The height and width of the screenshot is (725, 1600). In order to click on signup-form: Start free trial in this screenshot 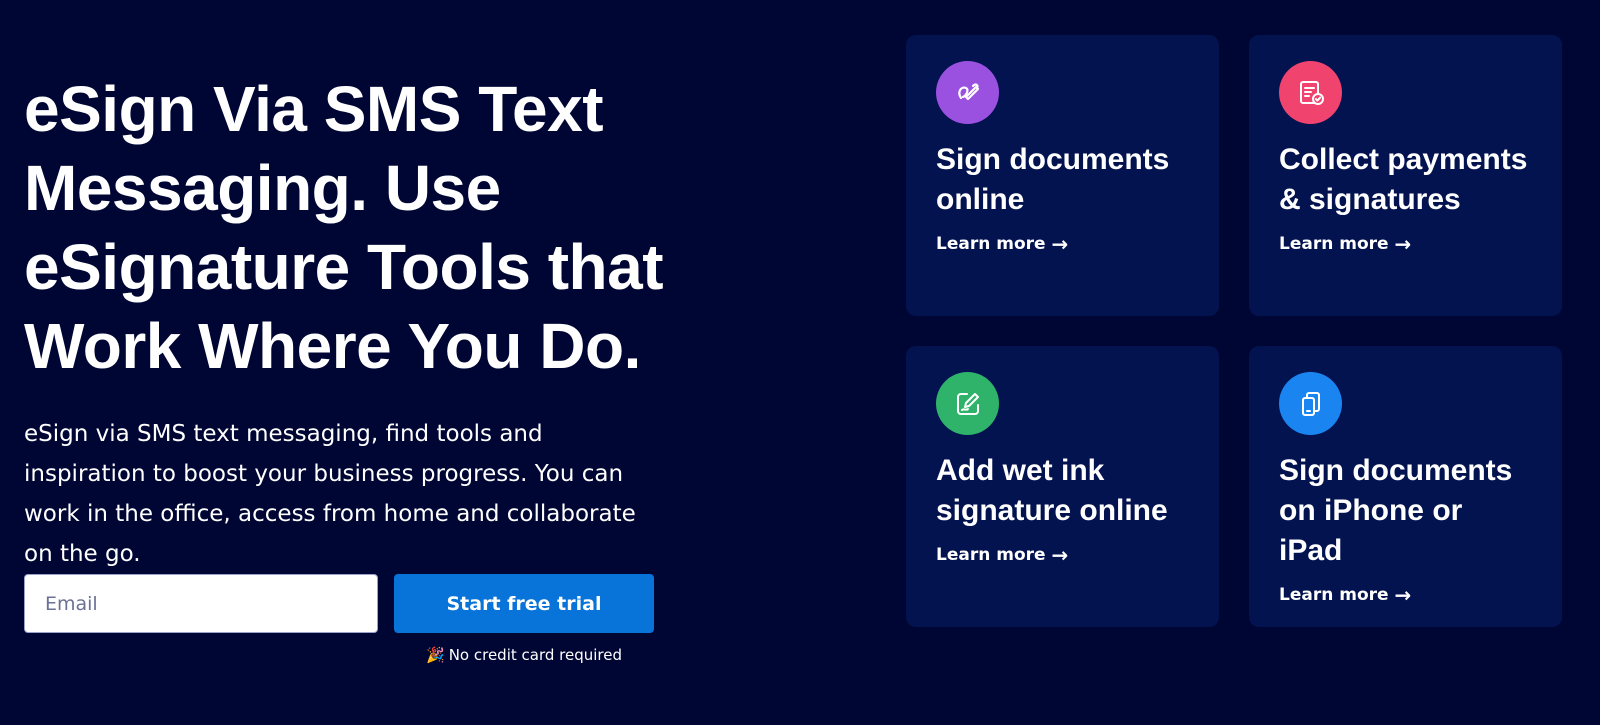, I will do `click(339, 603)`.